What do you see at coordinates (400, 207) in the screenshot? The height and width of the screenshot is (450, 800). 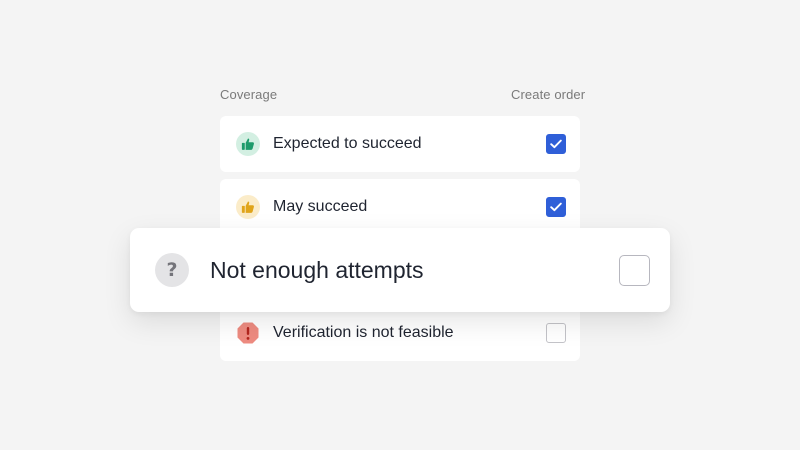 I see `coverage-row-may-succeed: May succeed` at bounding box center [400, 207].